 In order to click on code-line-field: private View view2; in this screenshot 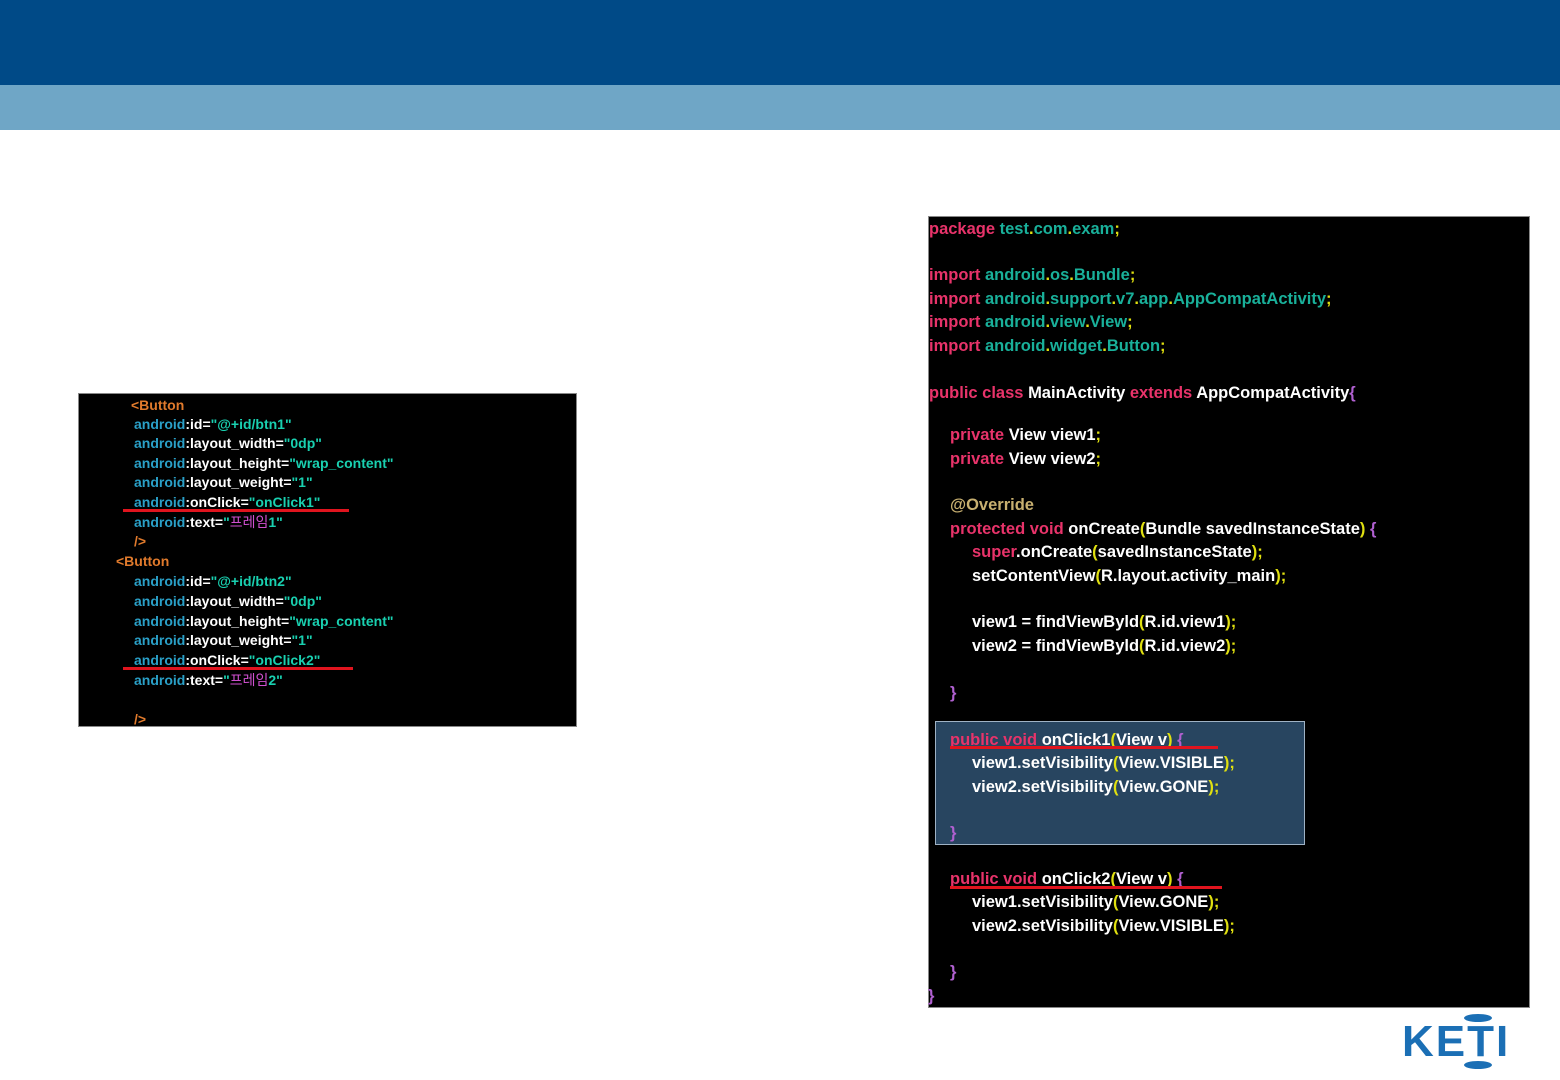, I will do `click(1026, 459)`.